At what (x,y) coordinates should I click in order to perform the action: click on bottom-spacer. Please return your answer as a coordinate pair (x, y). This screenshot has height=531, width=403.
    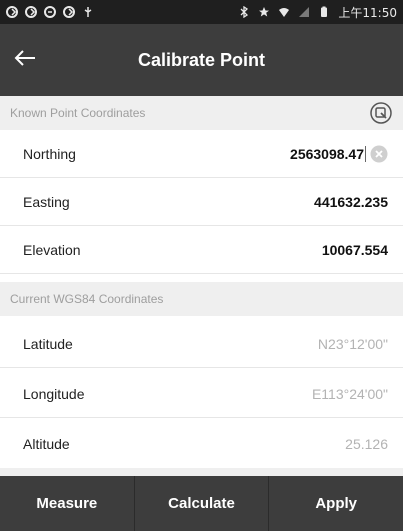
    Looking at the image, I should click on (201, 472).